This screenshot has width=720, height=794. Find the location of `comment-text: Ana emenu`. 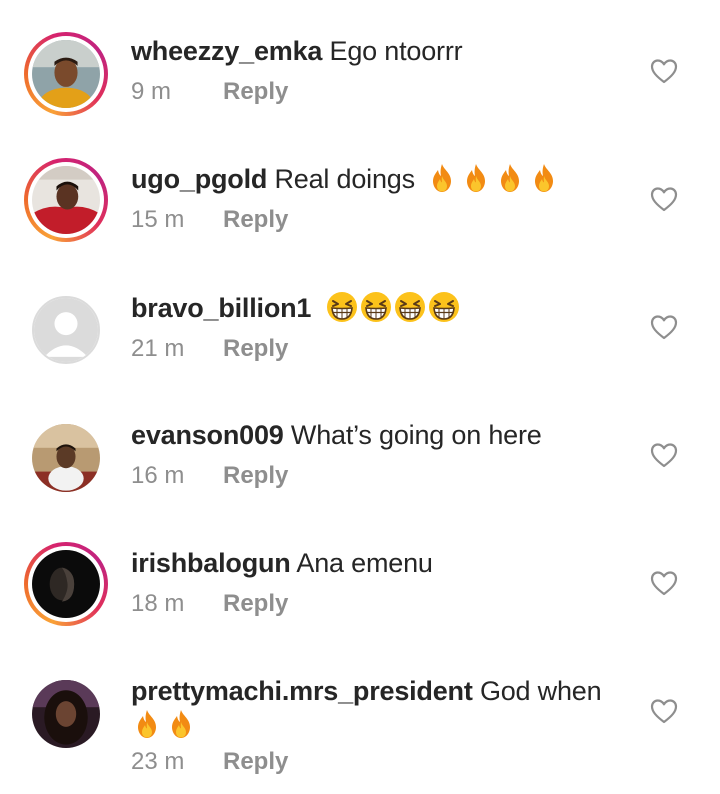

comment-text: Ana emenu is located at coordinates (364, 563).